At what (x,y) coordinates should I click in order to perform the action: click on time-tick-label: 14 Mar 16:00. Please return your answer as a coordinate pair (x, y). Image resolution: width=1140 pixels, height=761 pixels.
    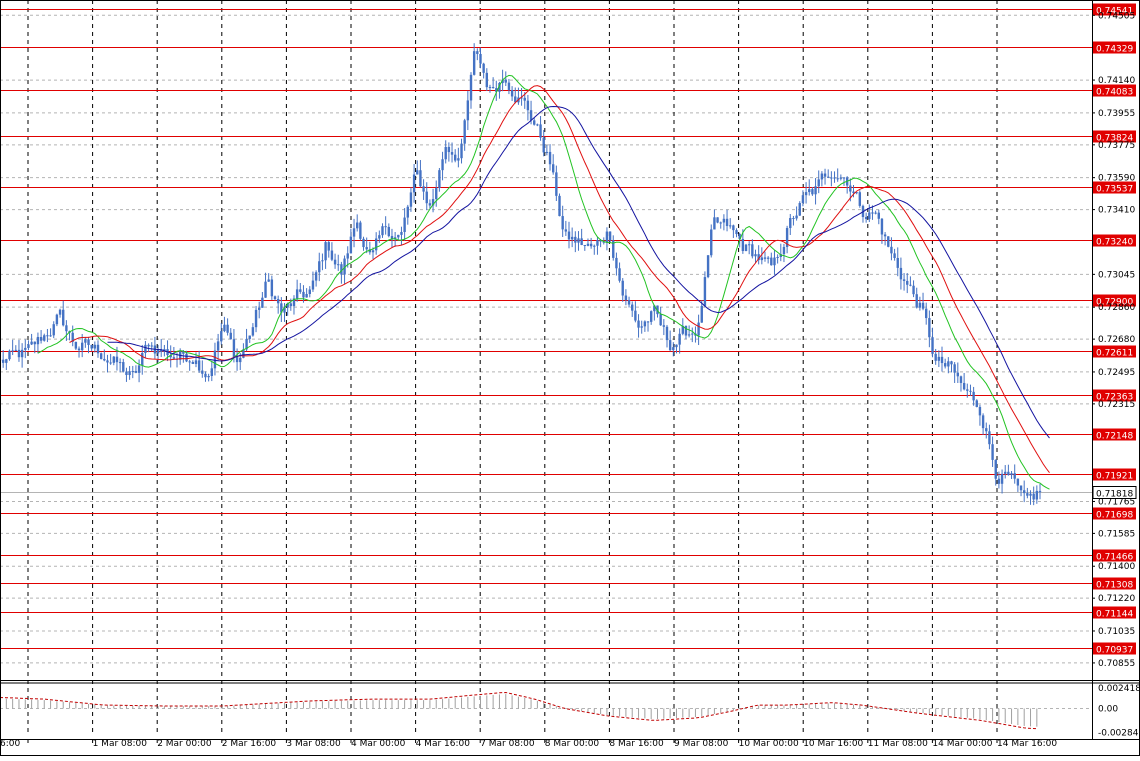
    Looking at the image, I should click on (1027, 744).